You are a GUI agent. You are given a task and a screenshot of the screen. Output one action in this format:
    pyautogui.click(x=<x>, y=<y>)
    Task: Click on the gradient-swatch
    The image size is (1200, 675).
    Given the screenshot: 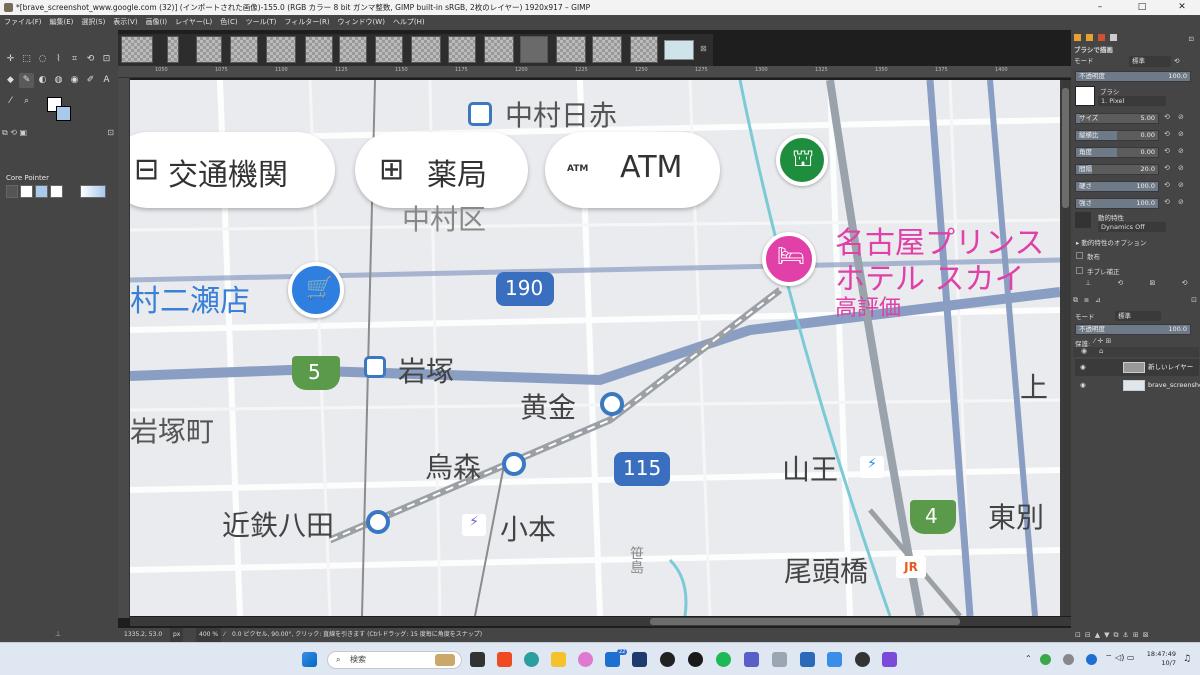 What is the action you would take?
    pyautogui.click(x=93, y=191)
    